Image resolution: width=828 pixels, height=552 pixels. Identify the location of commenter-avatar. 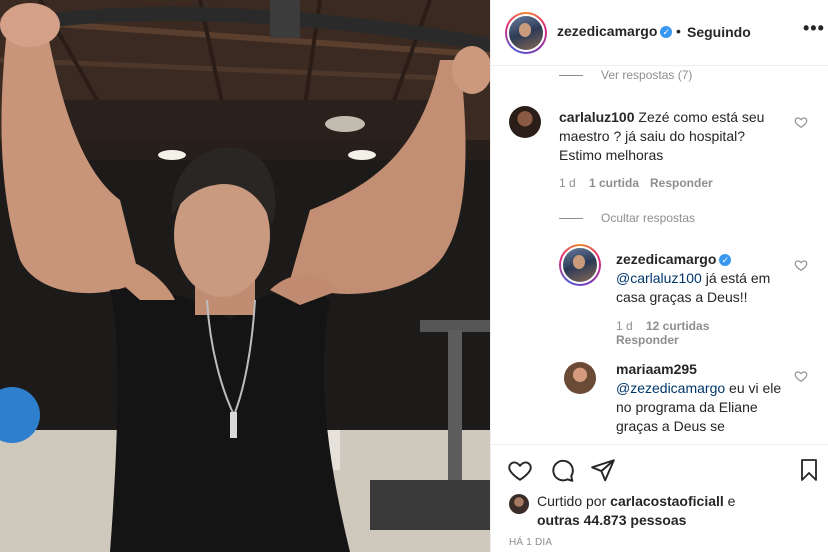
(525, 122).